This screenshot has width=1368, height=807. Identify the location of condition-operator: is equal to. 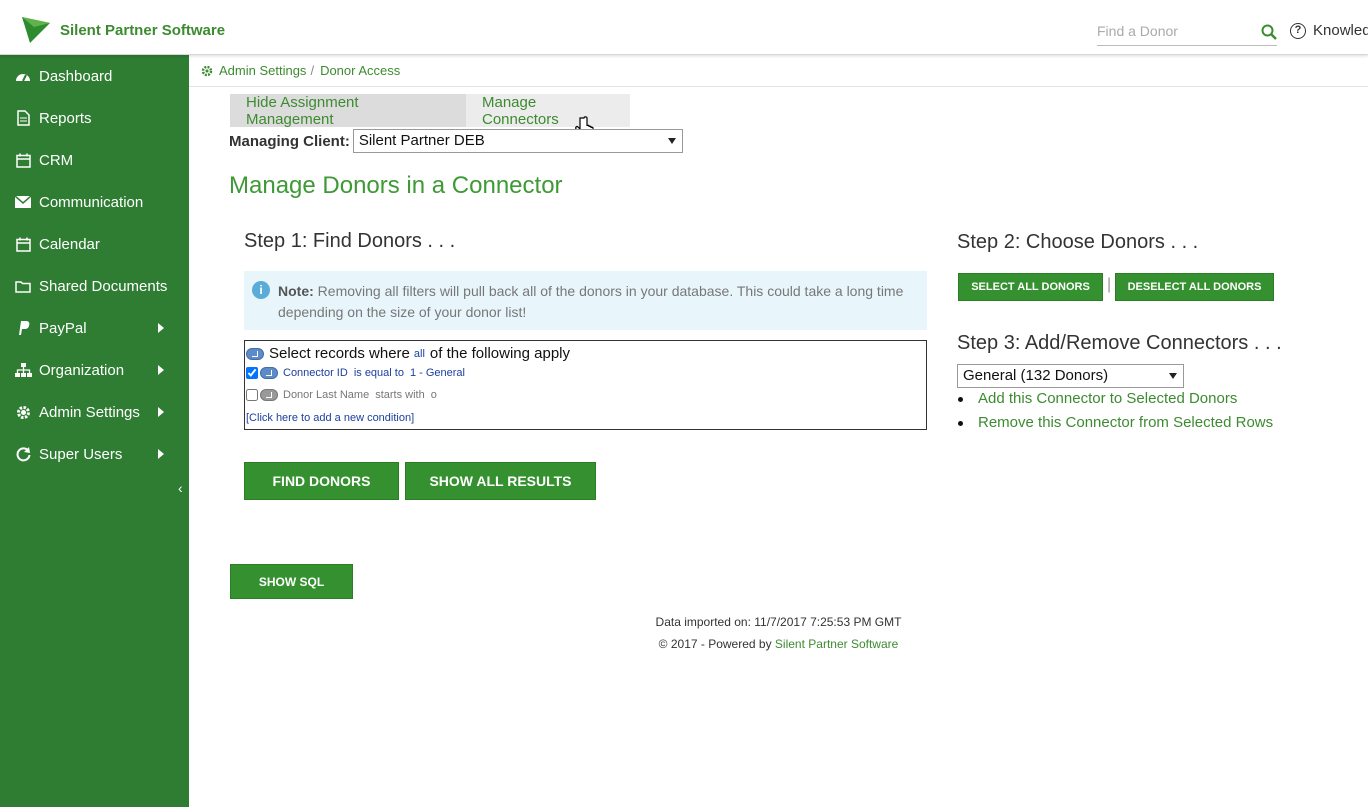
(379, 373).